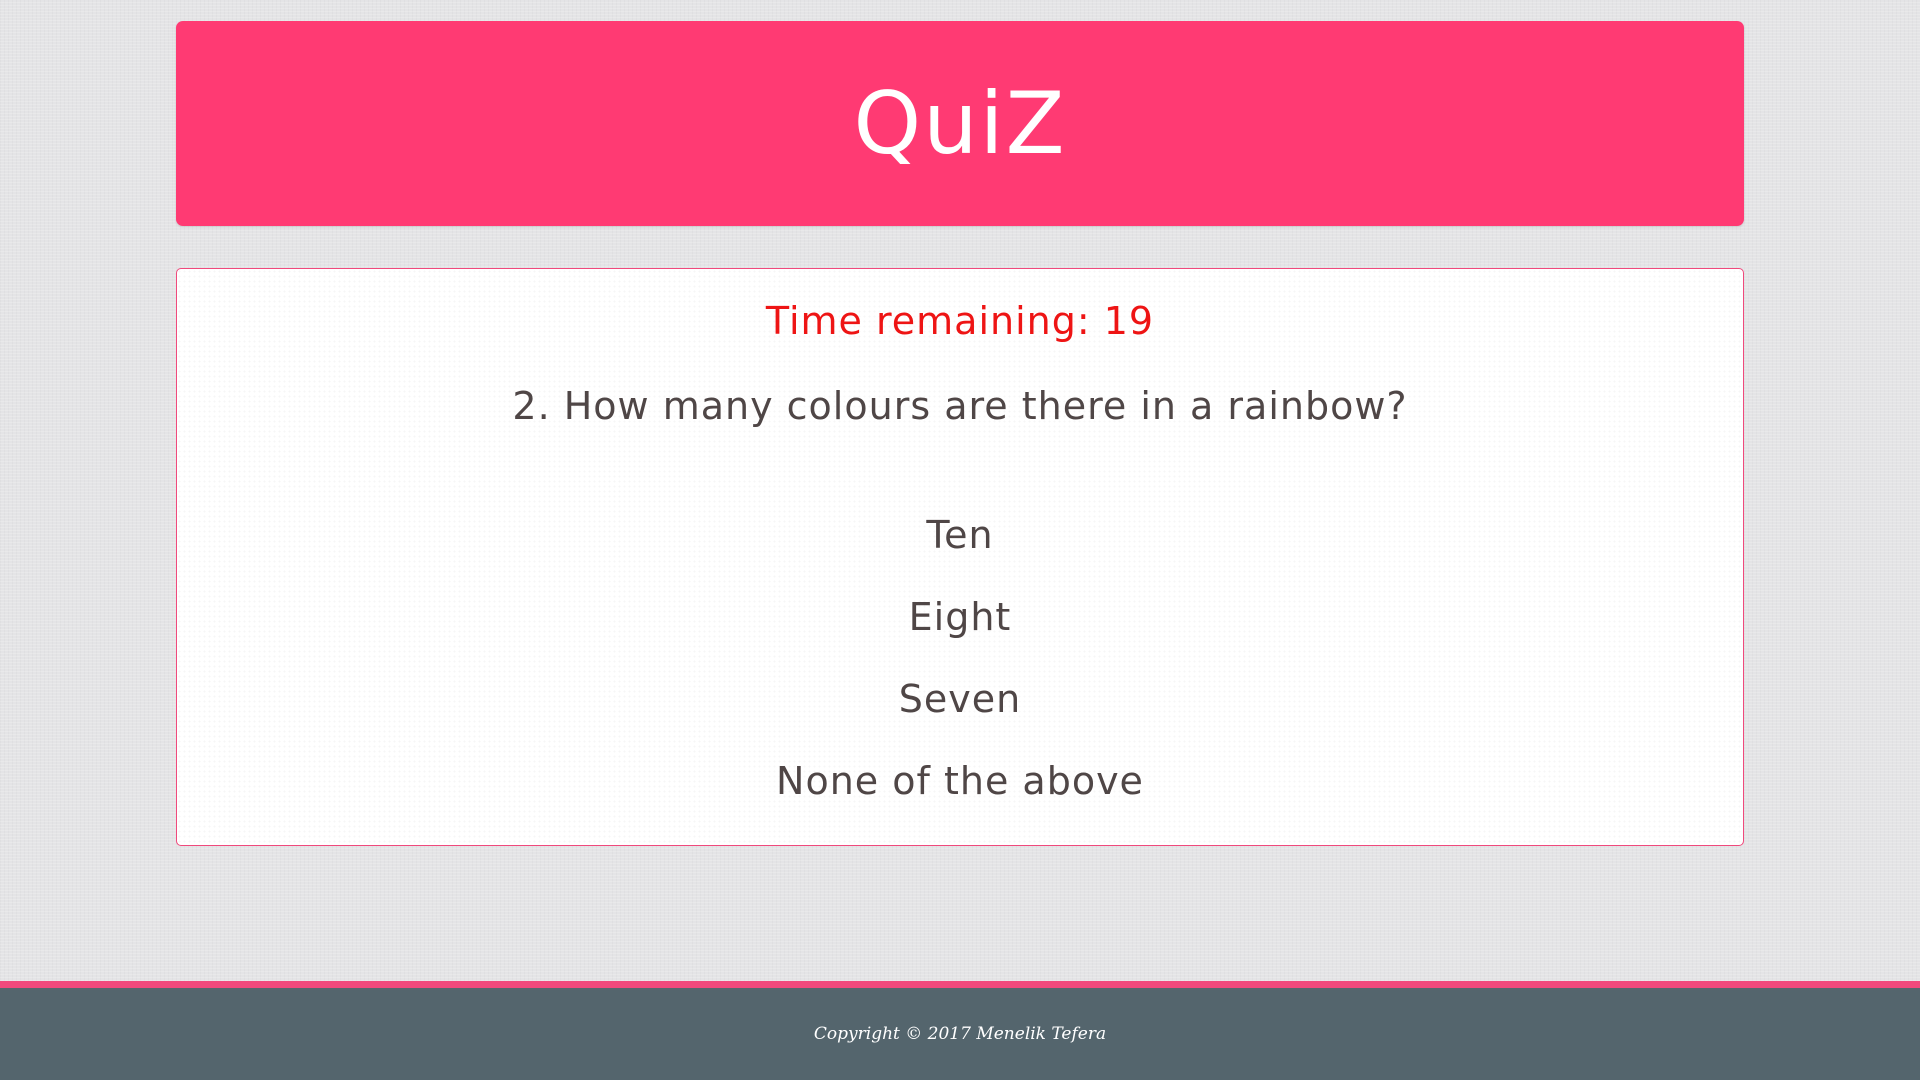  I want to click on footer-accent-stripe, so click(960, 984).